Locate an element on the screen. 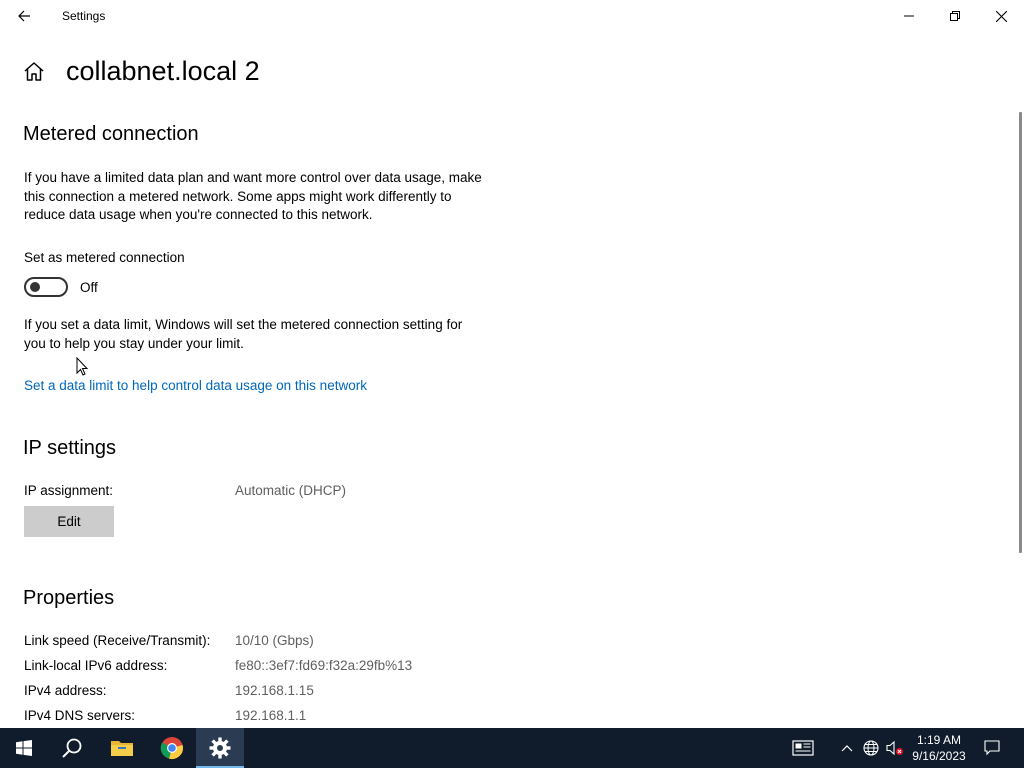  vertical-scrollbar is located at coordinates (1020, 332).